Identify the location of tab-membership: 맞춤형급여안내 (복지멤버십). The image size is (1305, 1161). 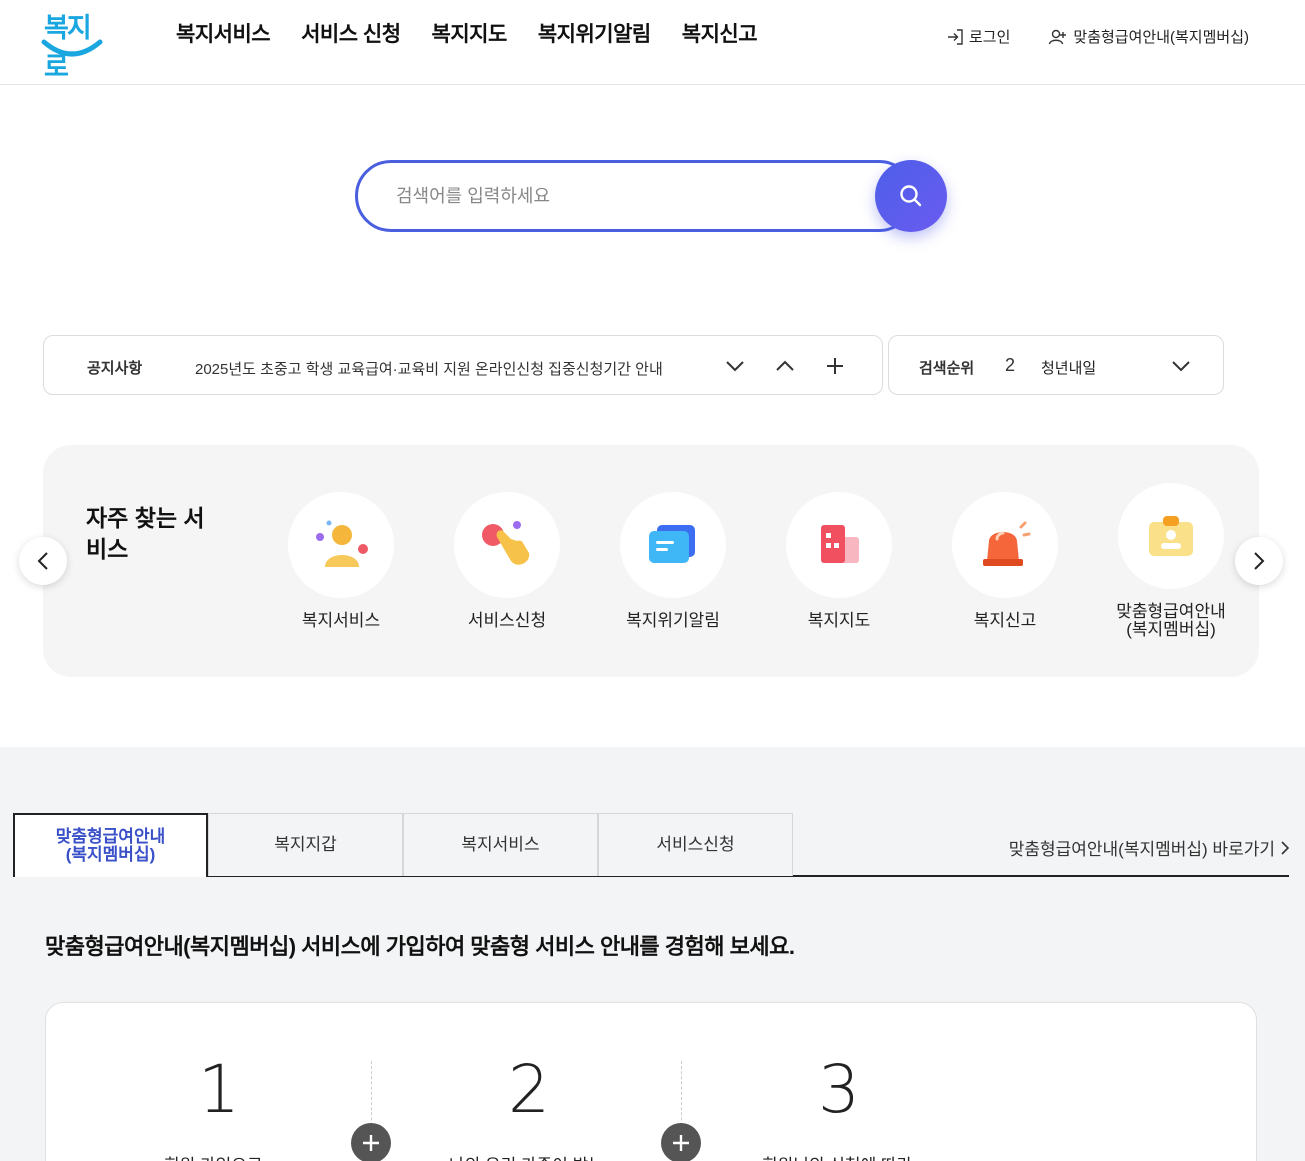
(110, 845).